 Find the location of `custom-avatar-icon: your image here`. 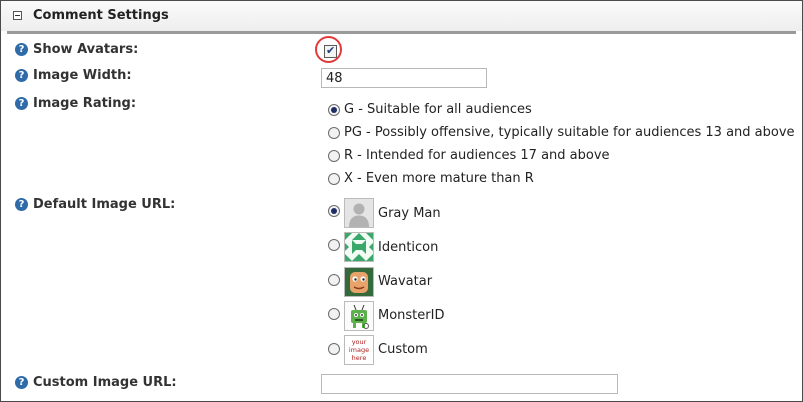

custom-avatar-icon: your image here is located at coordinates (359, 350).